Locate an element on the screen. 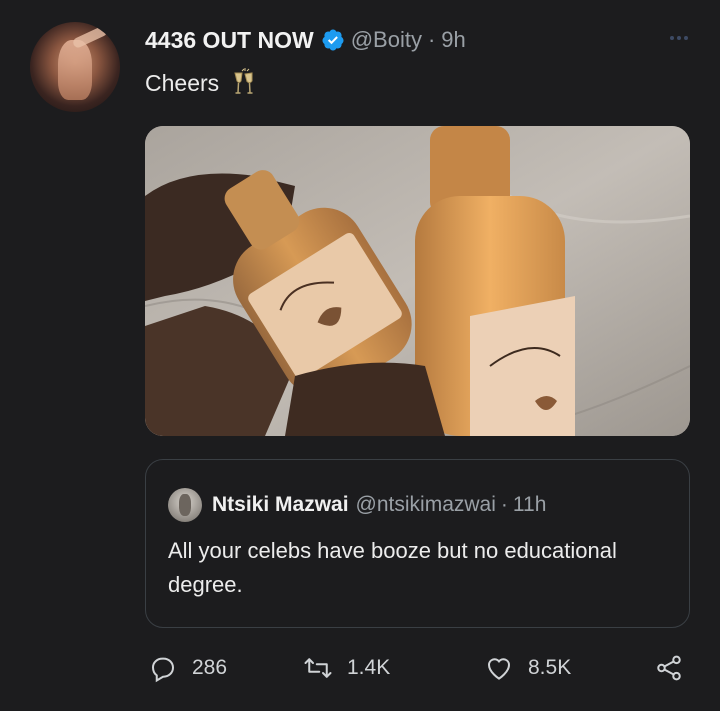 Image resolution: width=720 pixels, height=711 pixels. quoted-author-avatar is located at coordinates (185, 505).